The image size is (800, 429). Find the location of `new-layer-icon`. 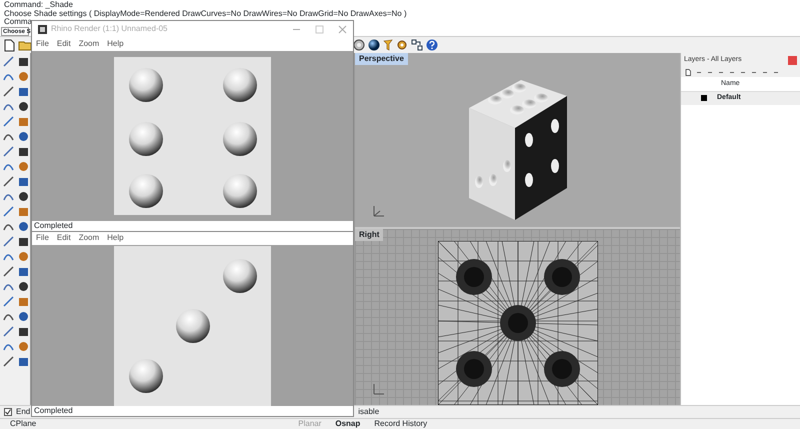

new-layer-icon is located at coordinates (688, 72).